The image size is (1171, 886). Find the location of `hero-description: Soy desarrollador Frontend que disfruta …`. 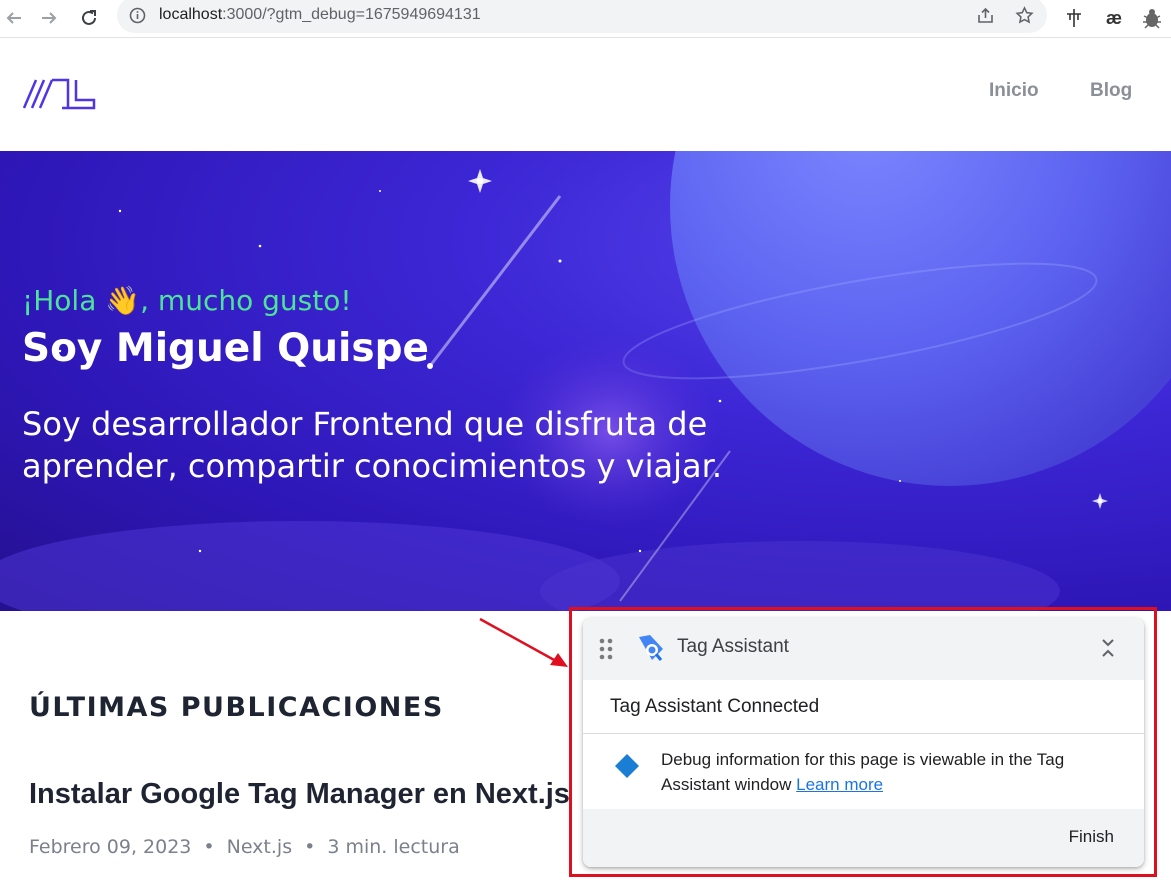

hero-description: Soy desarrollador Frontend que disfruta … is located at coordinates (372, 445).